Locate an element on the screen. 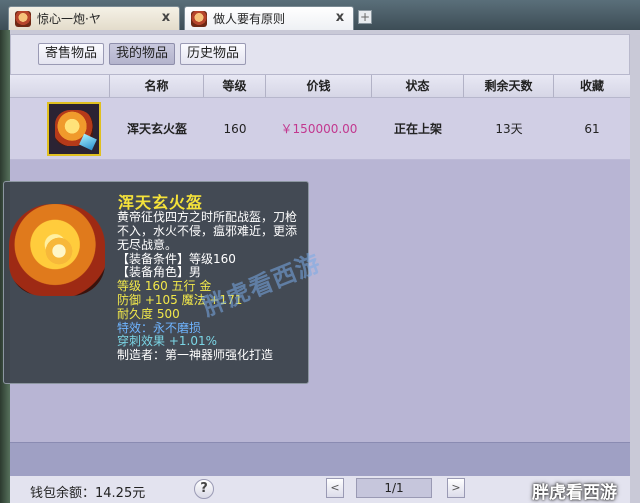  table-header: 名称 等级 价钱 状态 剩余天数 收藏 is located at coordinates (320, 86).